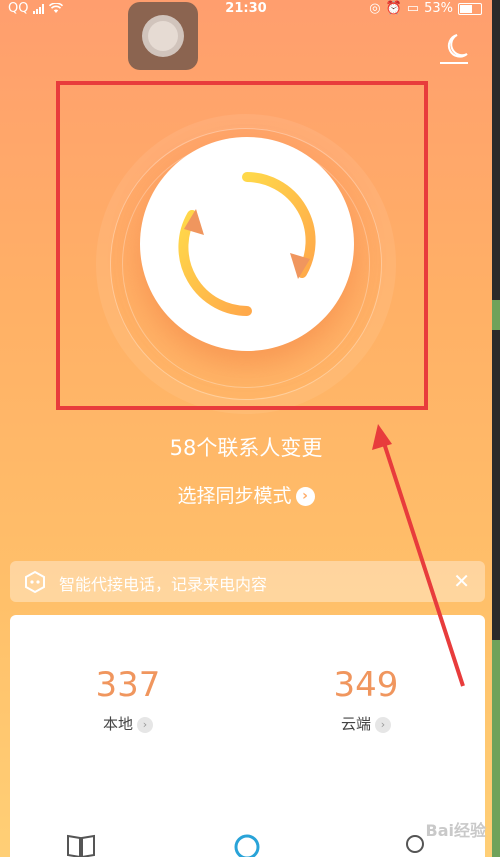 The image size is (500, 857). Describe the element at coordinates (455, 830) in the screenshot. I see `watermark-logo: Bai经验` at that location.